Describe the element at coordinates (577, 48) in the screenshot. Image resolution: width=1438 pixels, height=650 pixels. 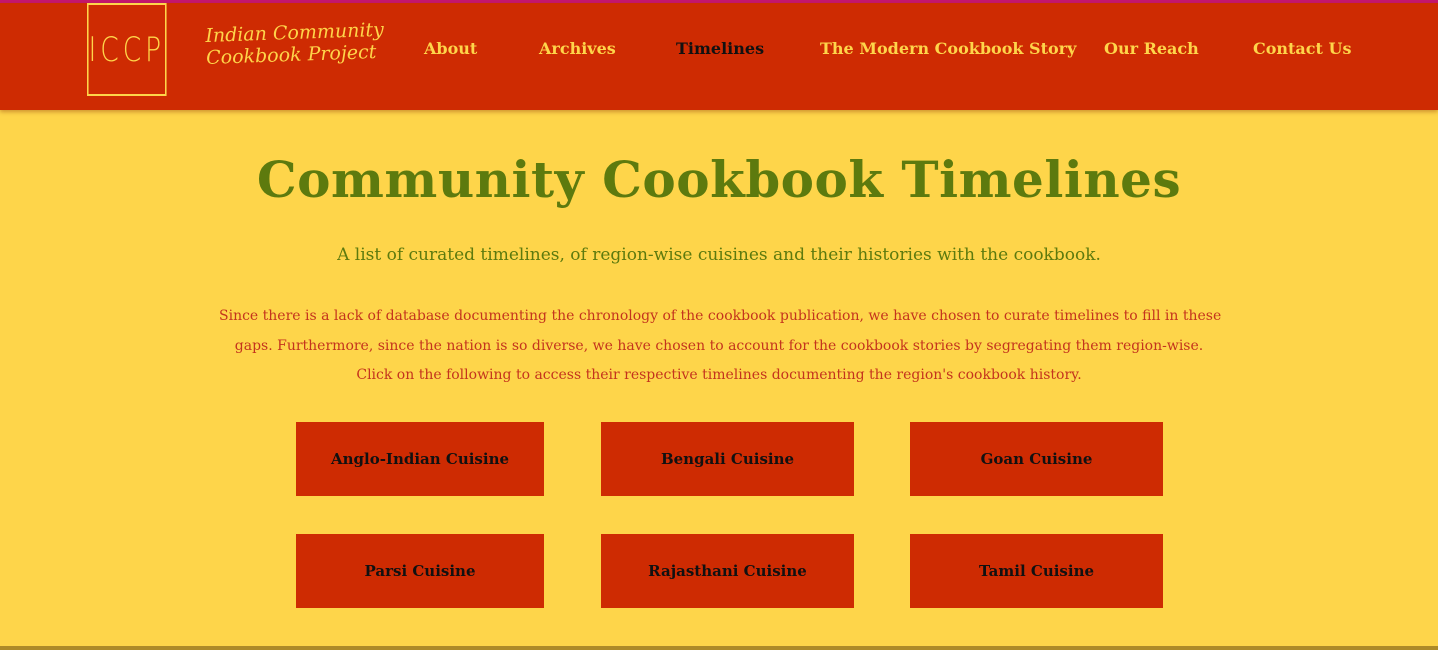
I see `nav-link-archives: Archives` at that location.